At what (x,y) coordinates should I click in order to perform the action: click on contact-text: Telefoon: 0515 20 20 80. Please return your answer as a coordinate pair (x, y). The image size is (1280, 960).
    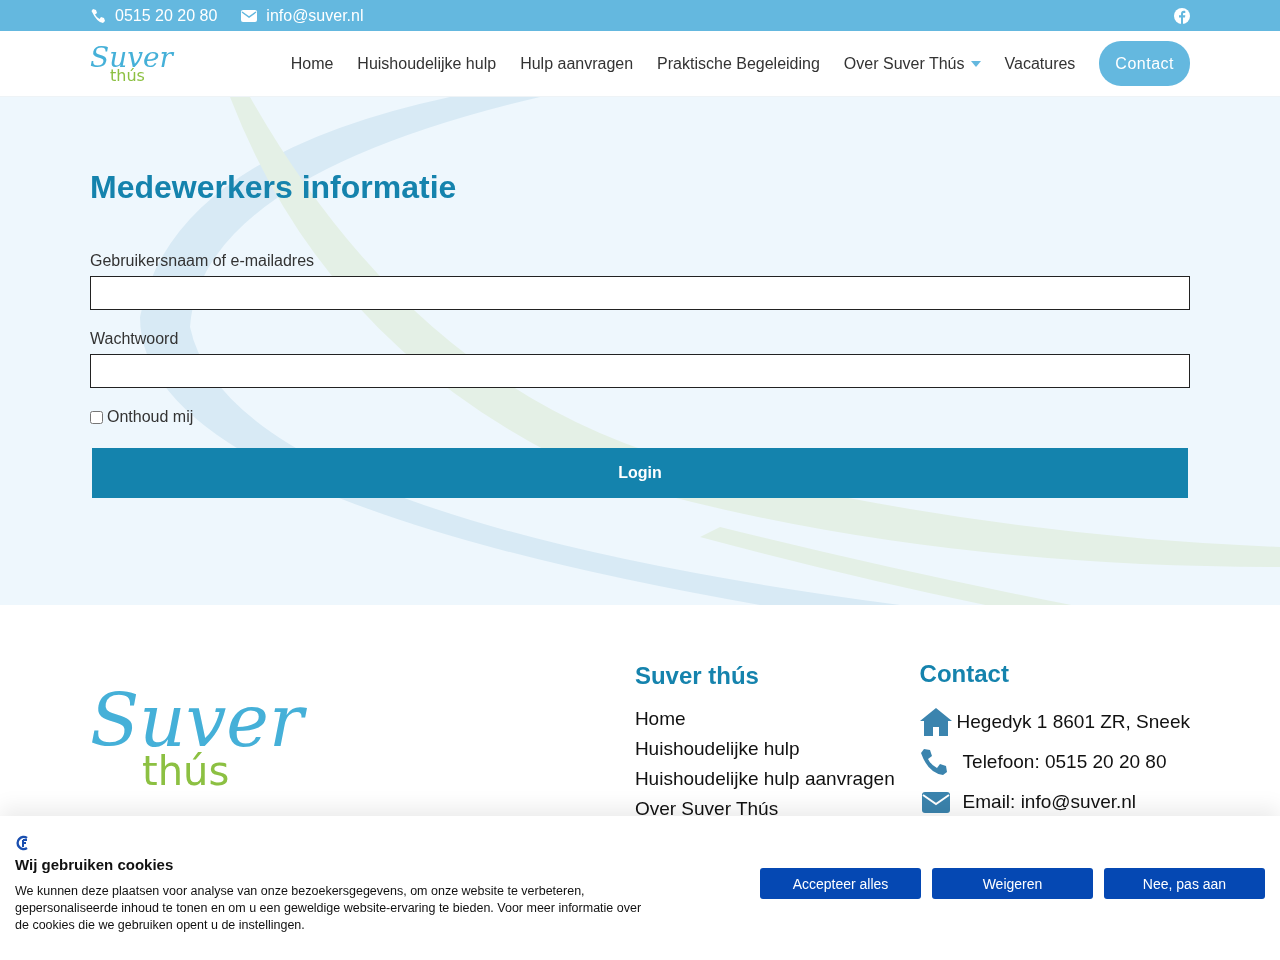
    Looking at the image, I should click on (1064, 762).